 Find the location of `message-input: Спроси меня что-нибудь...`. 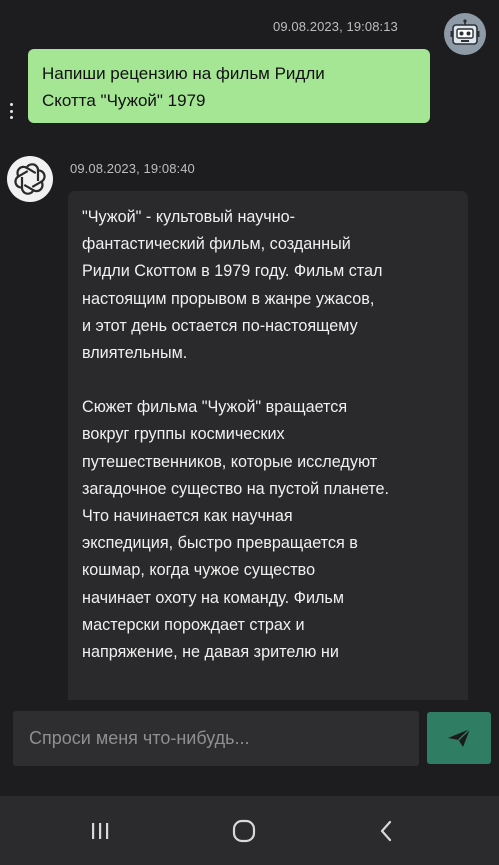

message-input: Спроси меня что-нибудь... is located at coordinates (216, 738).